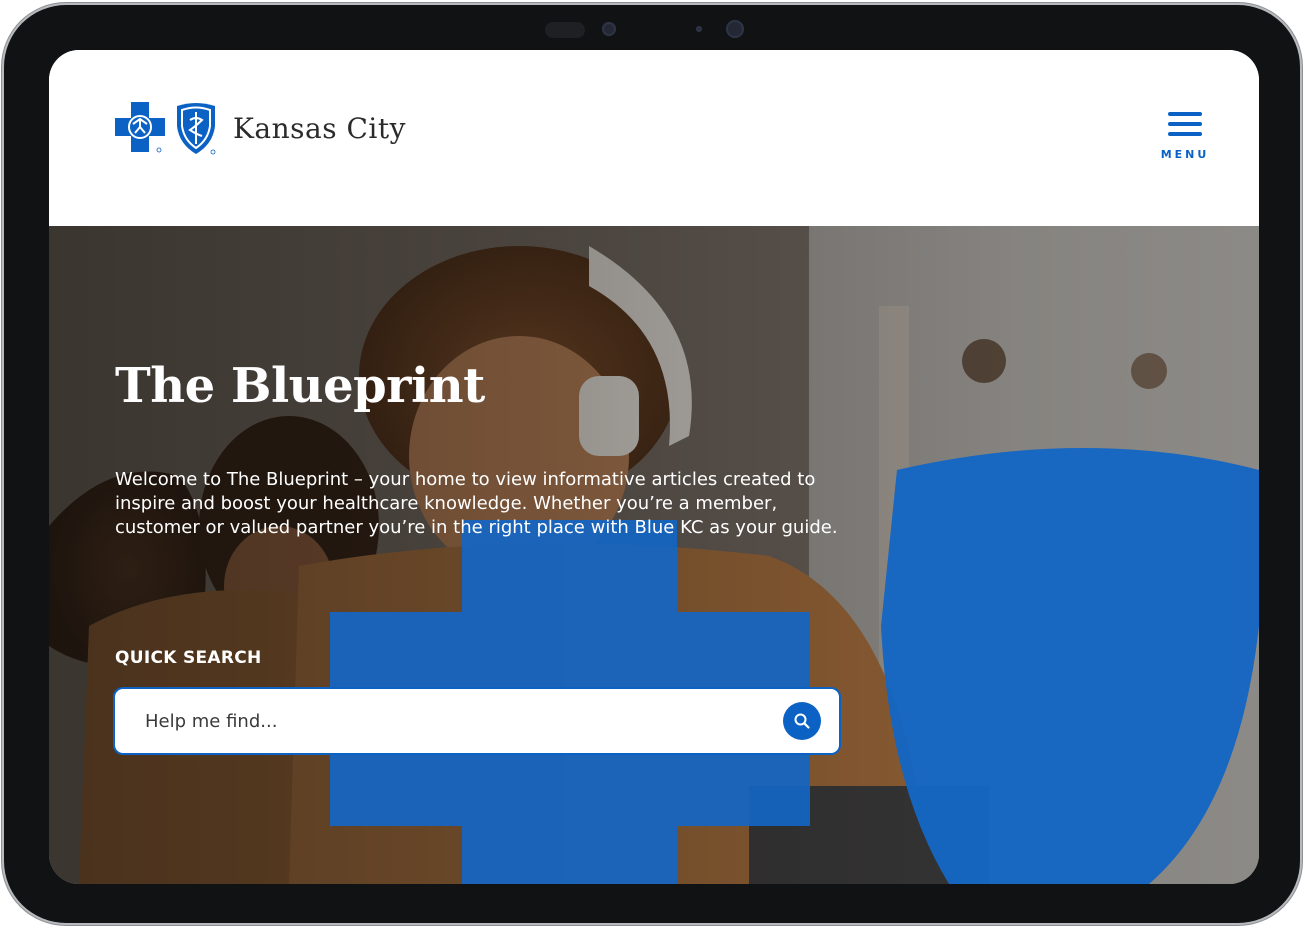 The image size is (1305, 928). I want to click on sensor-dot-icon, so click(699, 29).